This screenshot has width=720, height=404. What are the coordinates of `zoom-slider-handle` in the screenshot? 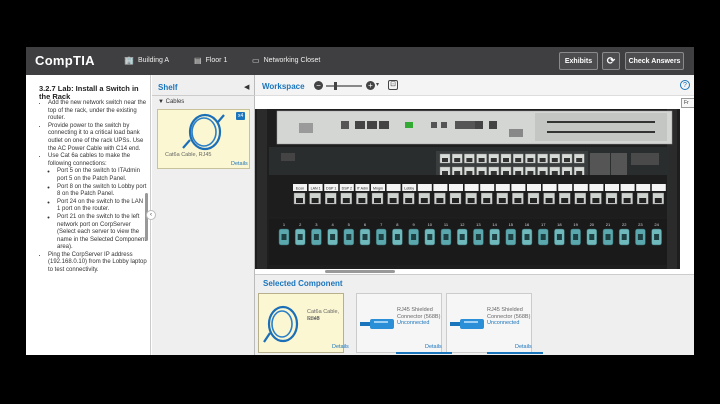 It's located at (335, 86).